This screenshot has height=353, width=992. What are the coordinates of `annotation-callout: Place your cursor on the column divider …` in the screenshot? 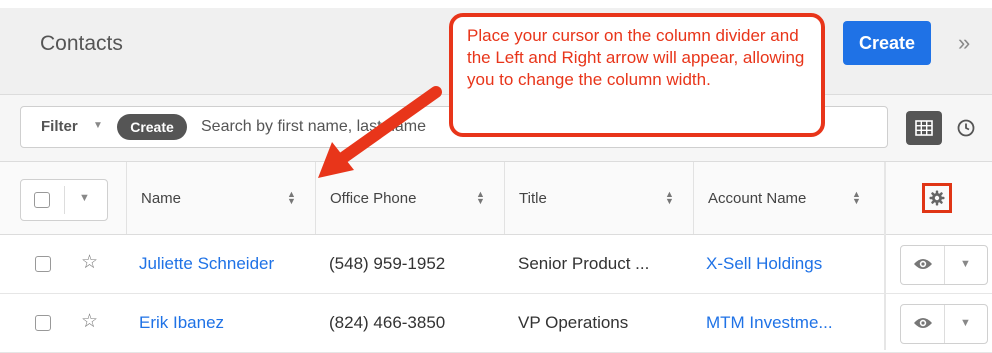 It's located at (637, 75).